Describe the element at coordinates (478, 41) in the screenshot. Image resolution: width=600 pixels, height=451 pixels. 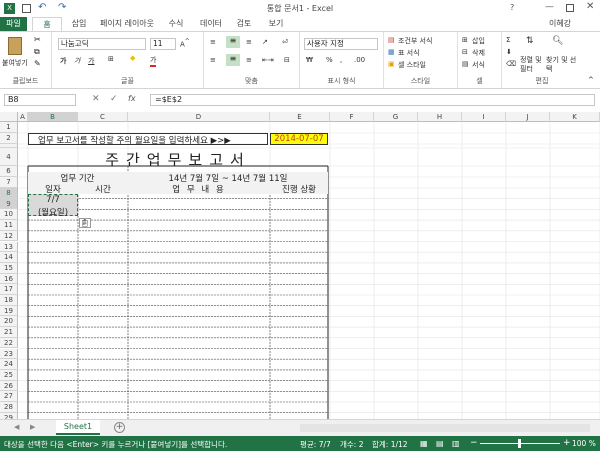
I see `insert-cells-button: 삽입` at that location.